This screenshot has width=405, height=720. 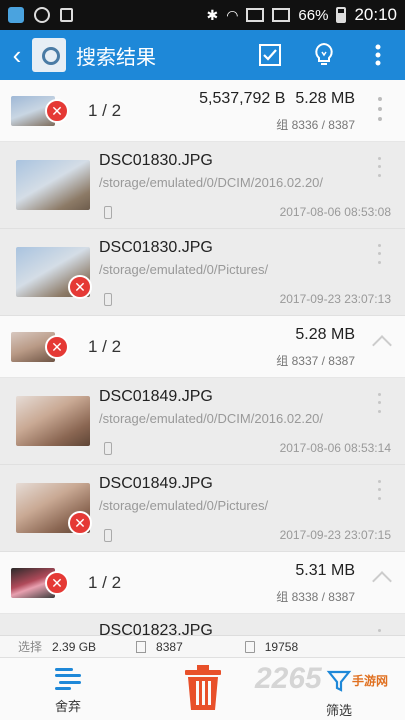 I want to click on bag-icon, so click(x=66, y=15).